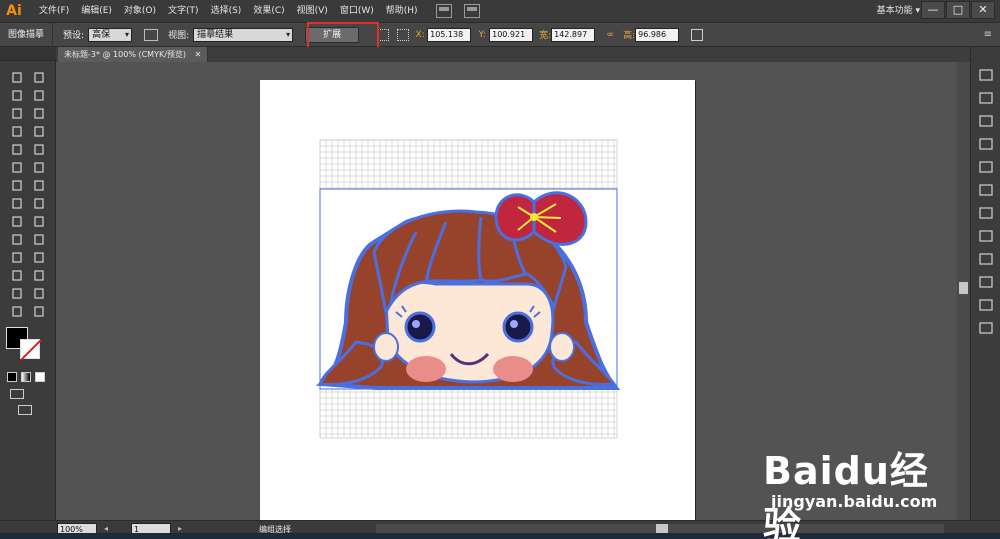 Image resolution: width=1000 pixels, height=539 pixels. I want to click on stroke-panel-icon, so click(986, 190).